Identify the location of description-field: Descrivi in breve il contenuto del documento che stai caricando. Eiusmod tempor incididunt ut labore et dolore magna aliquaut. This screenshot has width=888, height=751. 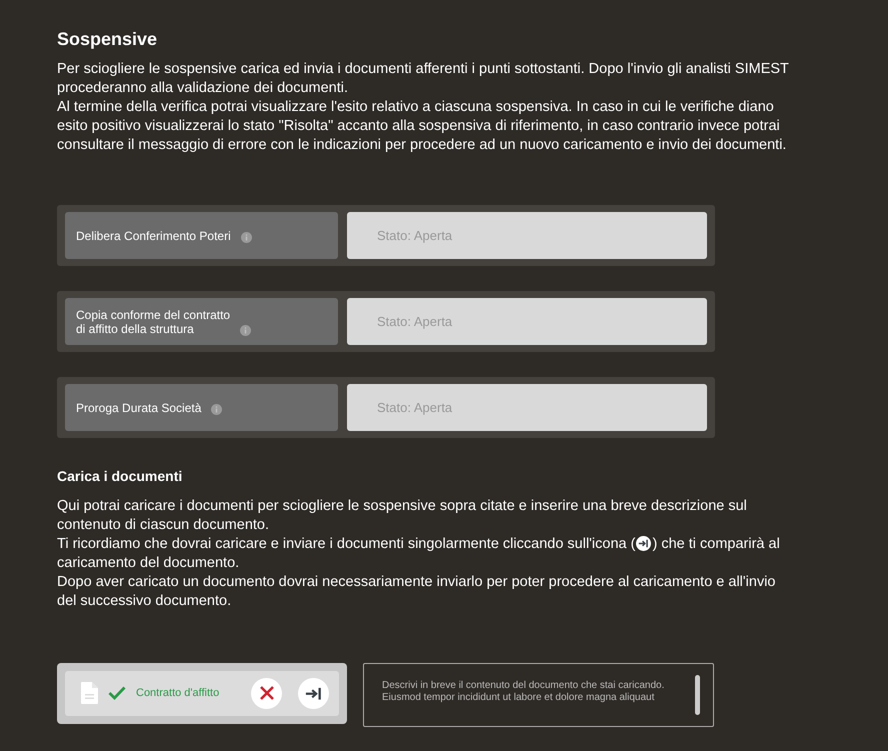
(538, 694).